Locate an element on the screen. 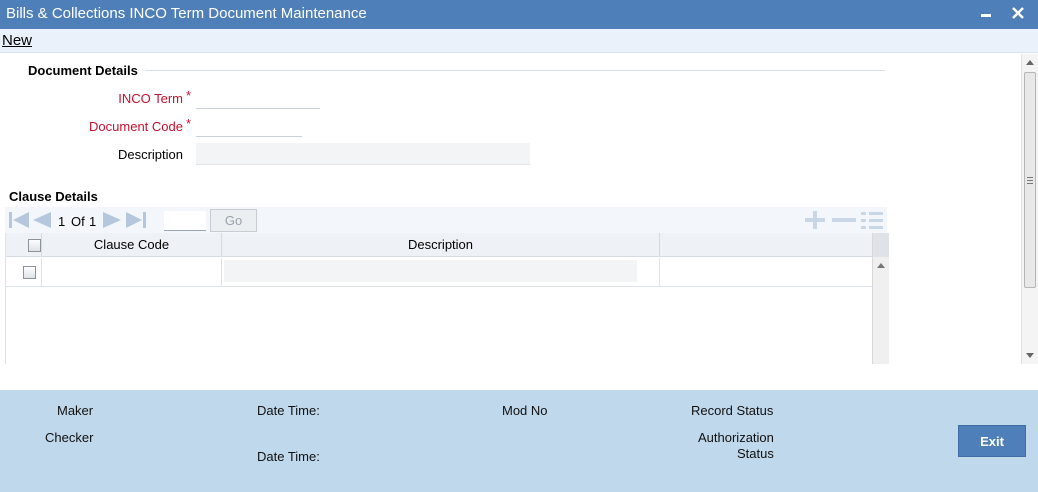 The image size is (1038, 492). scrollbar-thumb is located at coordinates (1030, 180).